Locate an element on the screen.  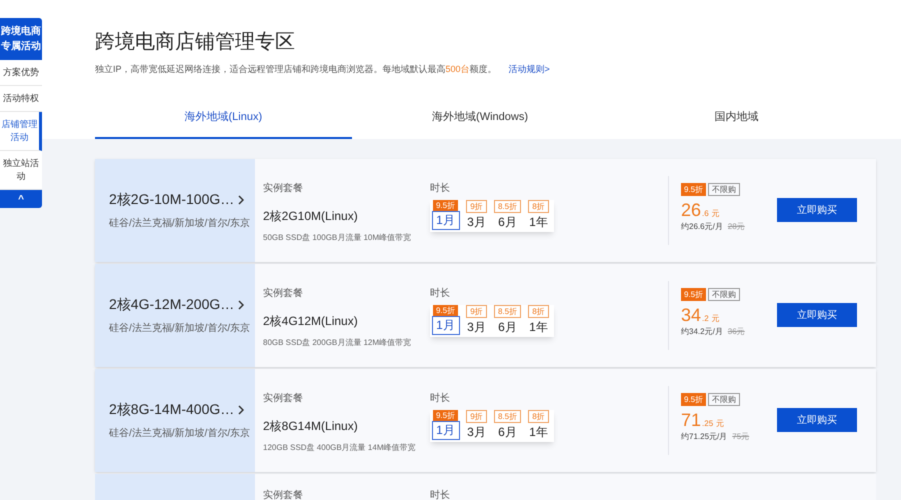
sidebar-item: 独立站活动 is located at coordinates (21, 170).